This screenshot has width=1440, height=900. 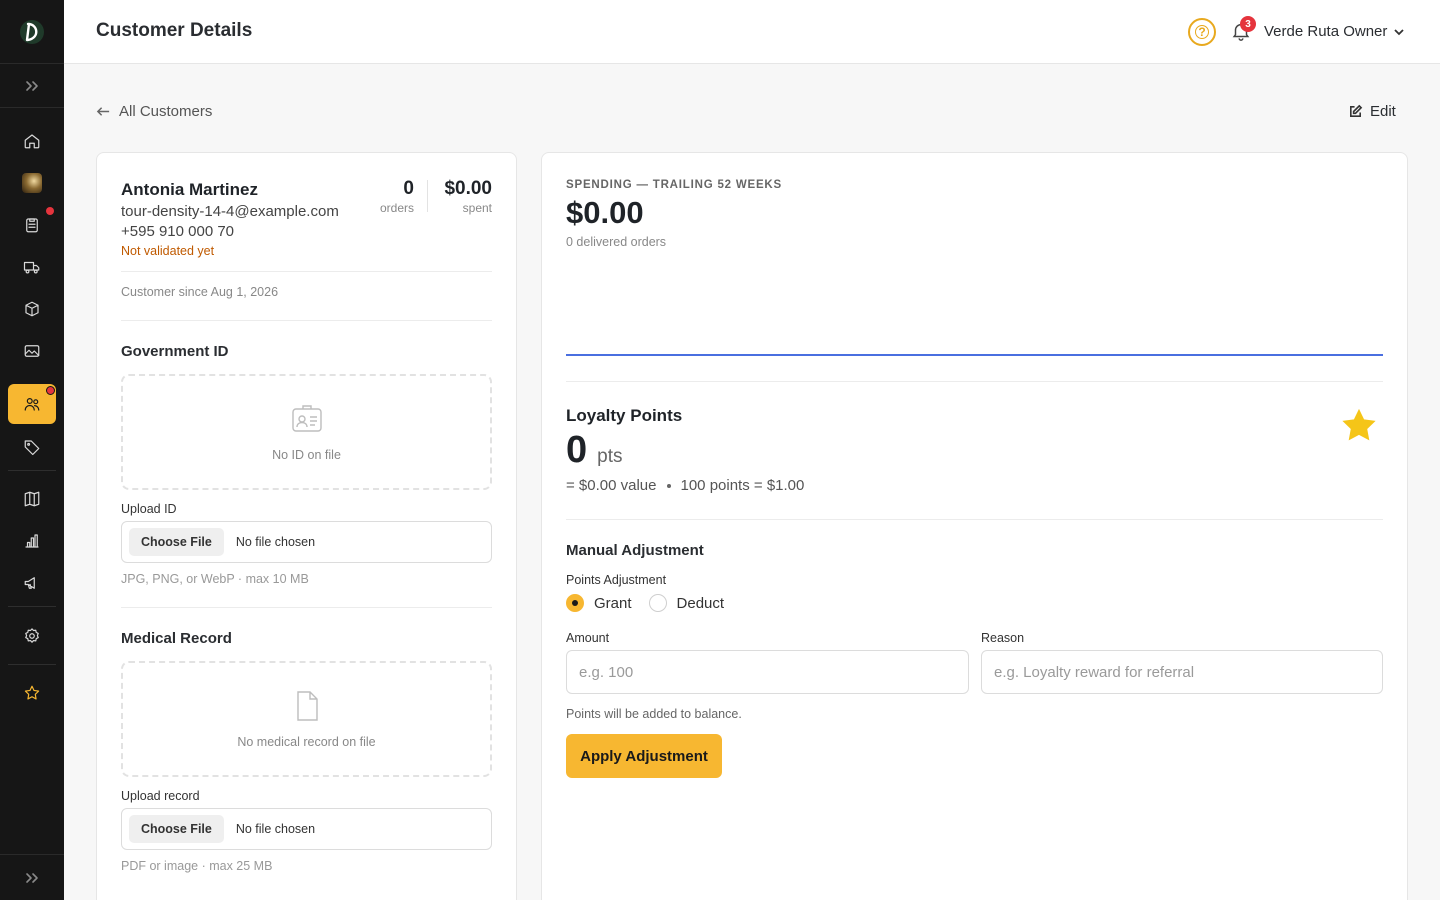 I want to click on sidebar-item-media, so click(x=32, y=351).